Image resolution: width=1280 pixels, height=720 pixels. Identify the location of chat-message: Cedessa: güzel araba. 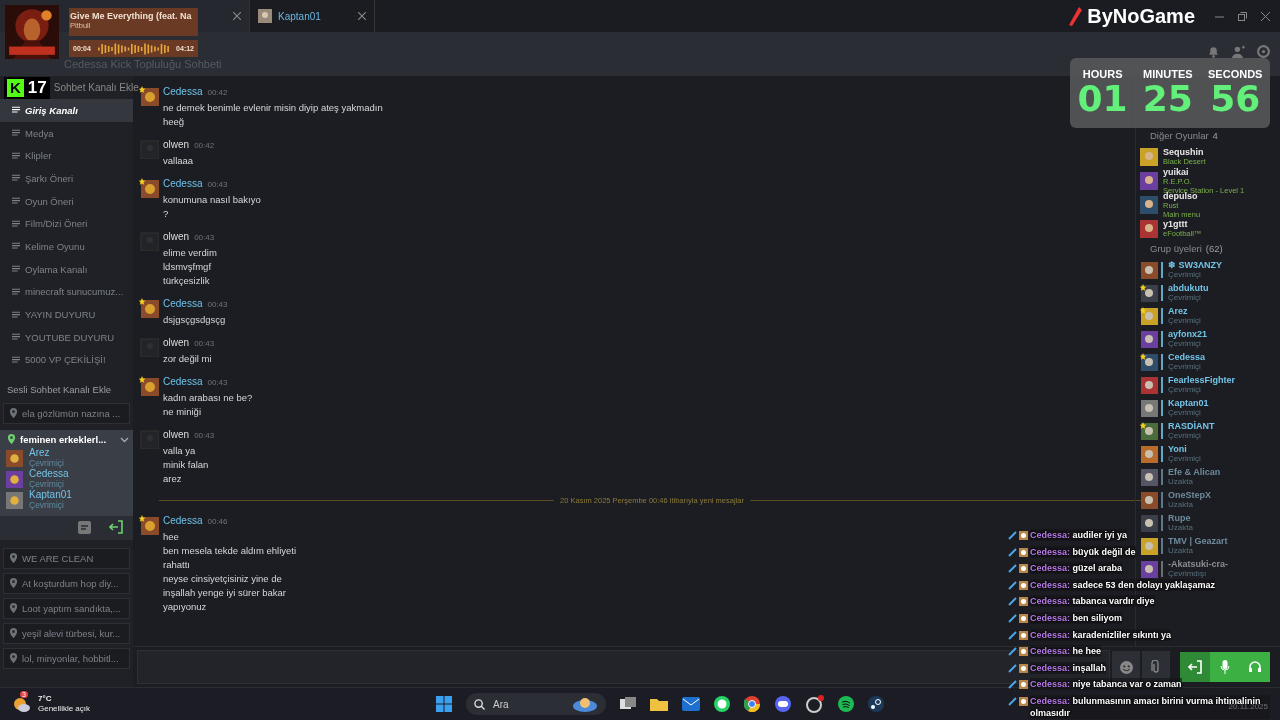
(1076, 568).